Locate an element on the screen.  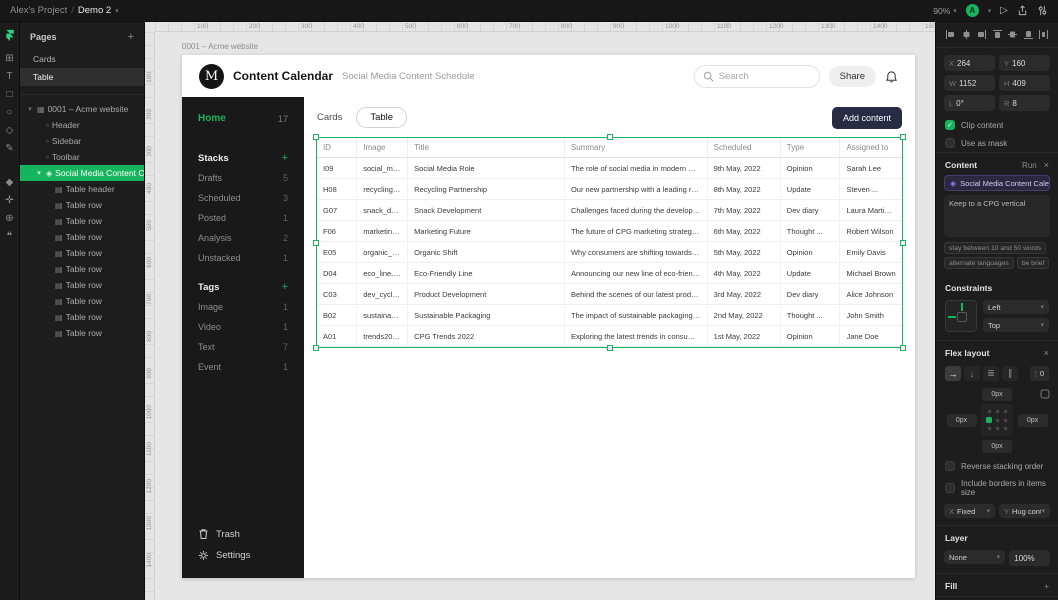
x-sizing-select: X Fixed ▾ is located at coordinates (969, 511).